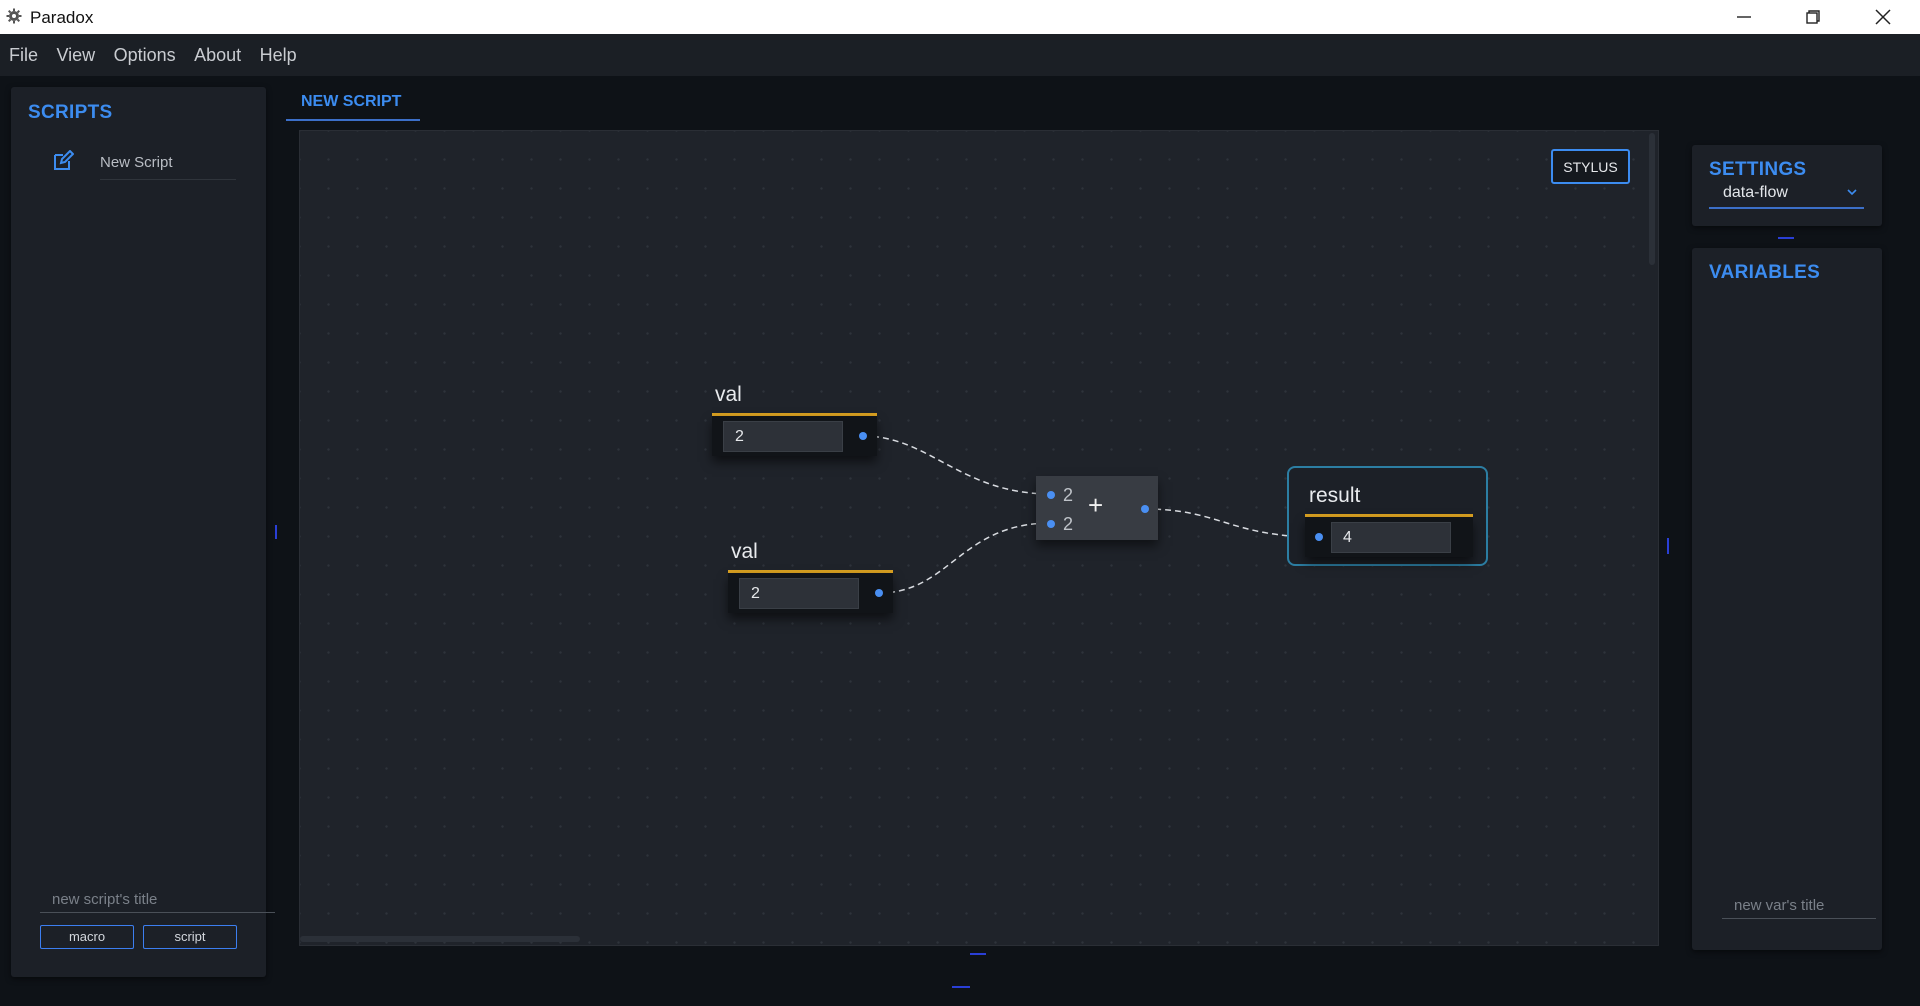 This screenshot has height=1006, width=1920. Describe the element at coordinates (276, 532) in the screenshot. I see `left-resize-handle` at that location.